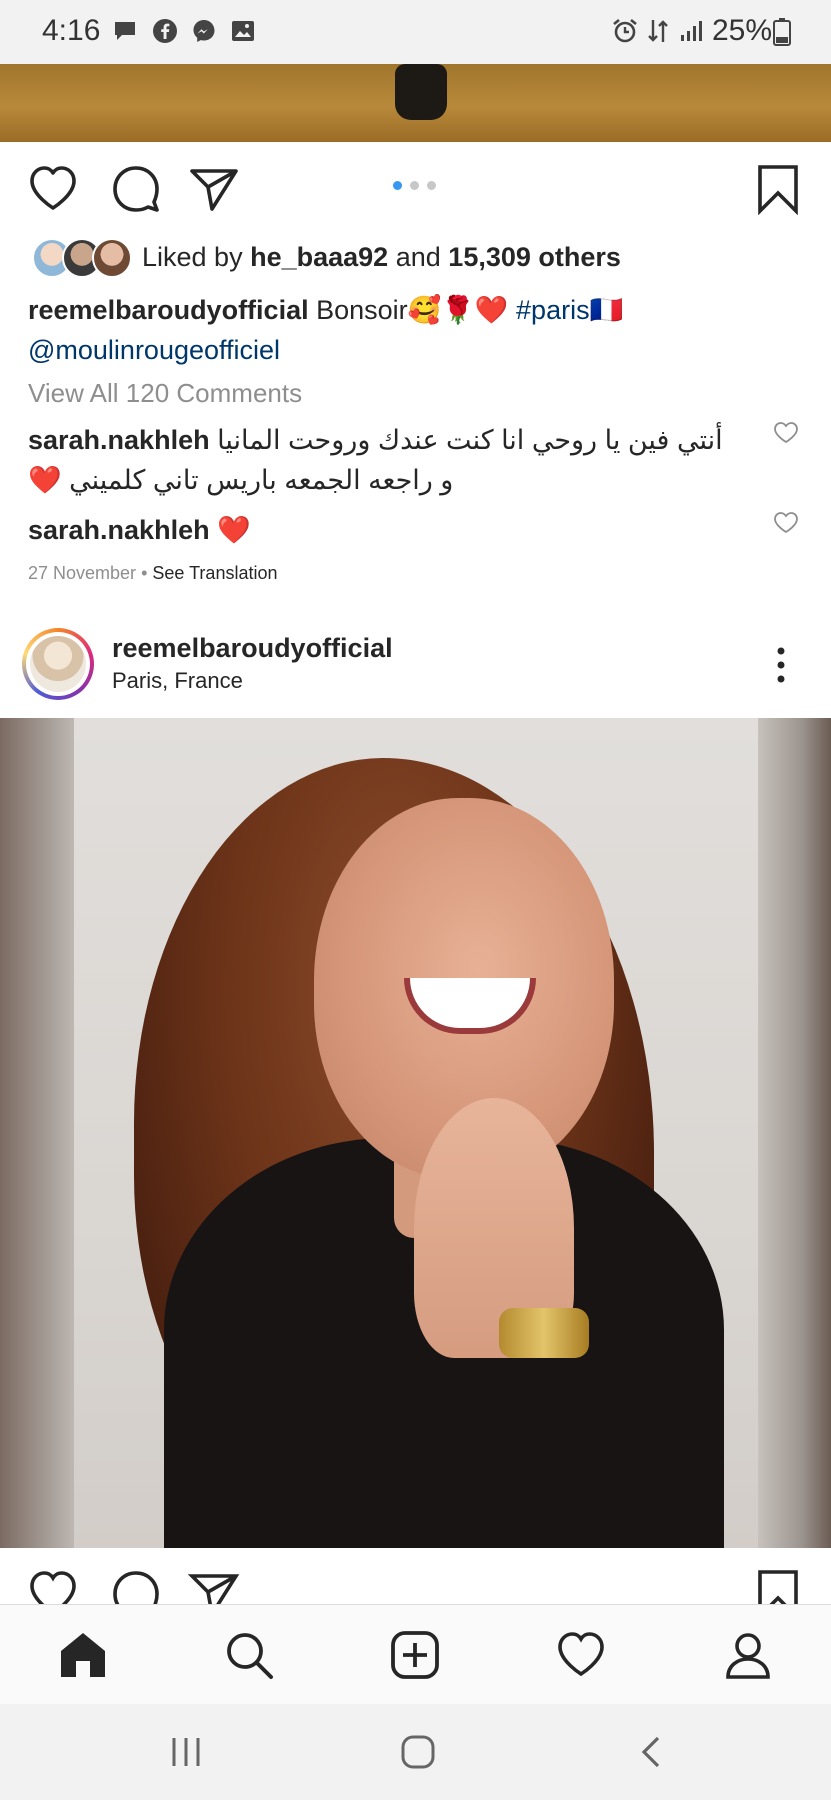 This screenshot has height=1800, width=831. I want to click on comment-text: ❤️, so click(234, 530).